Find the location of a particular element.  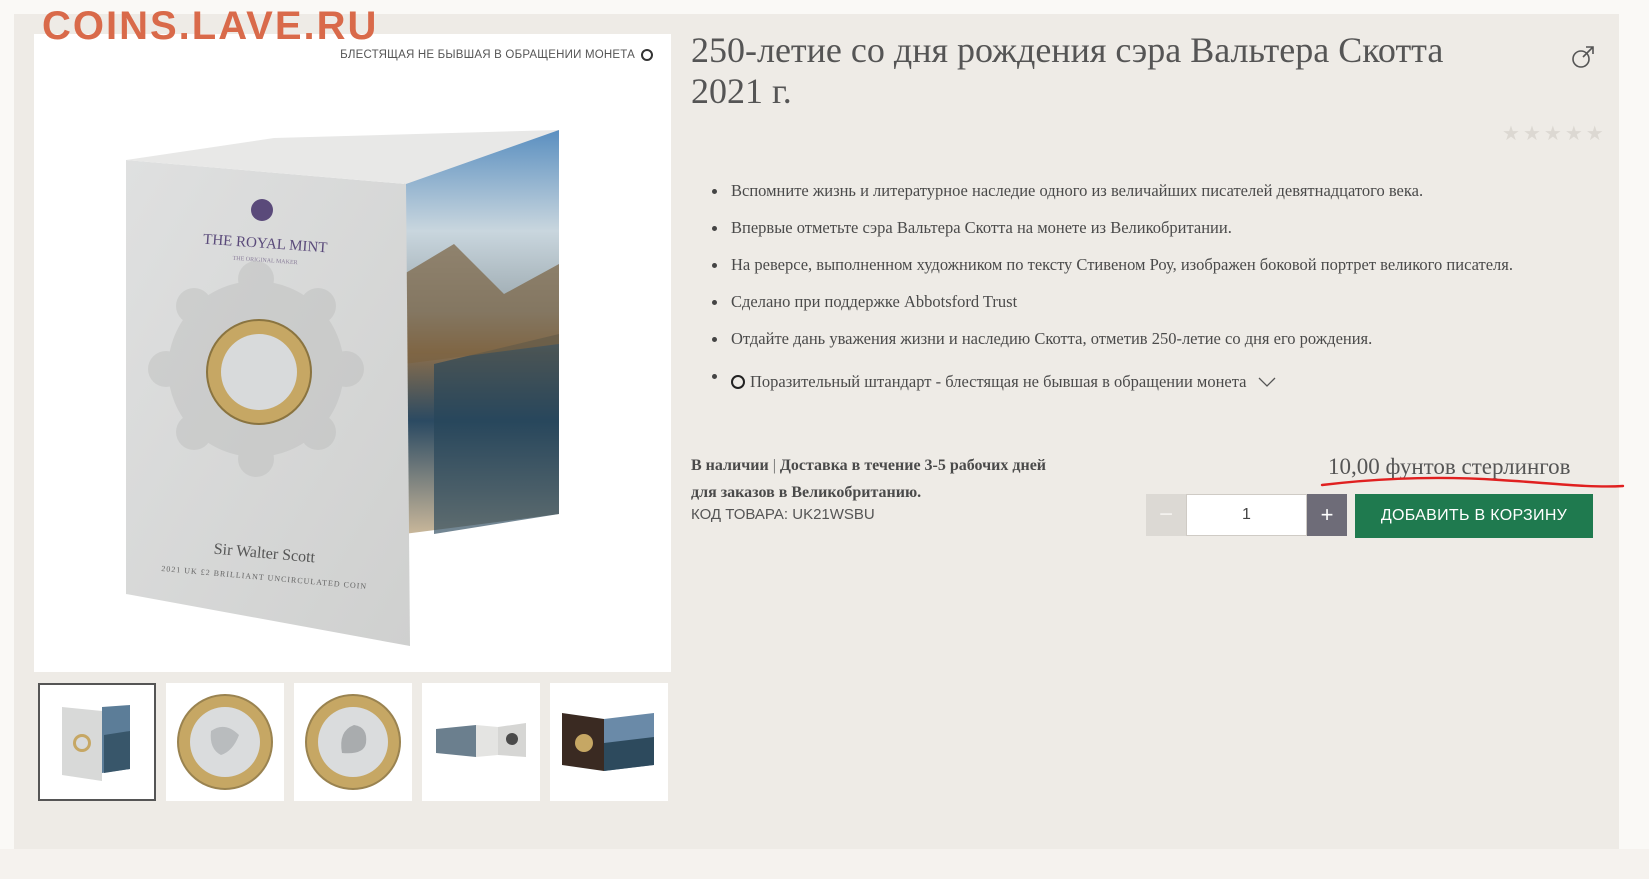

quantity-stepper: − + is located at coordinates (1246, 515).